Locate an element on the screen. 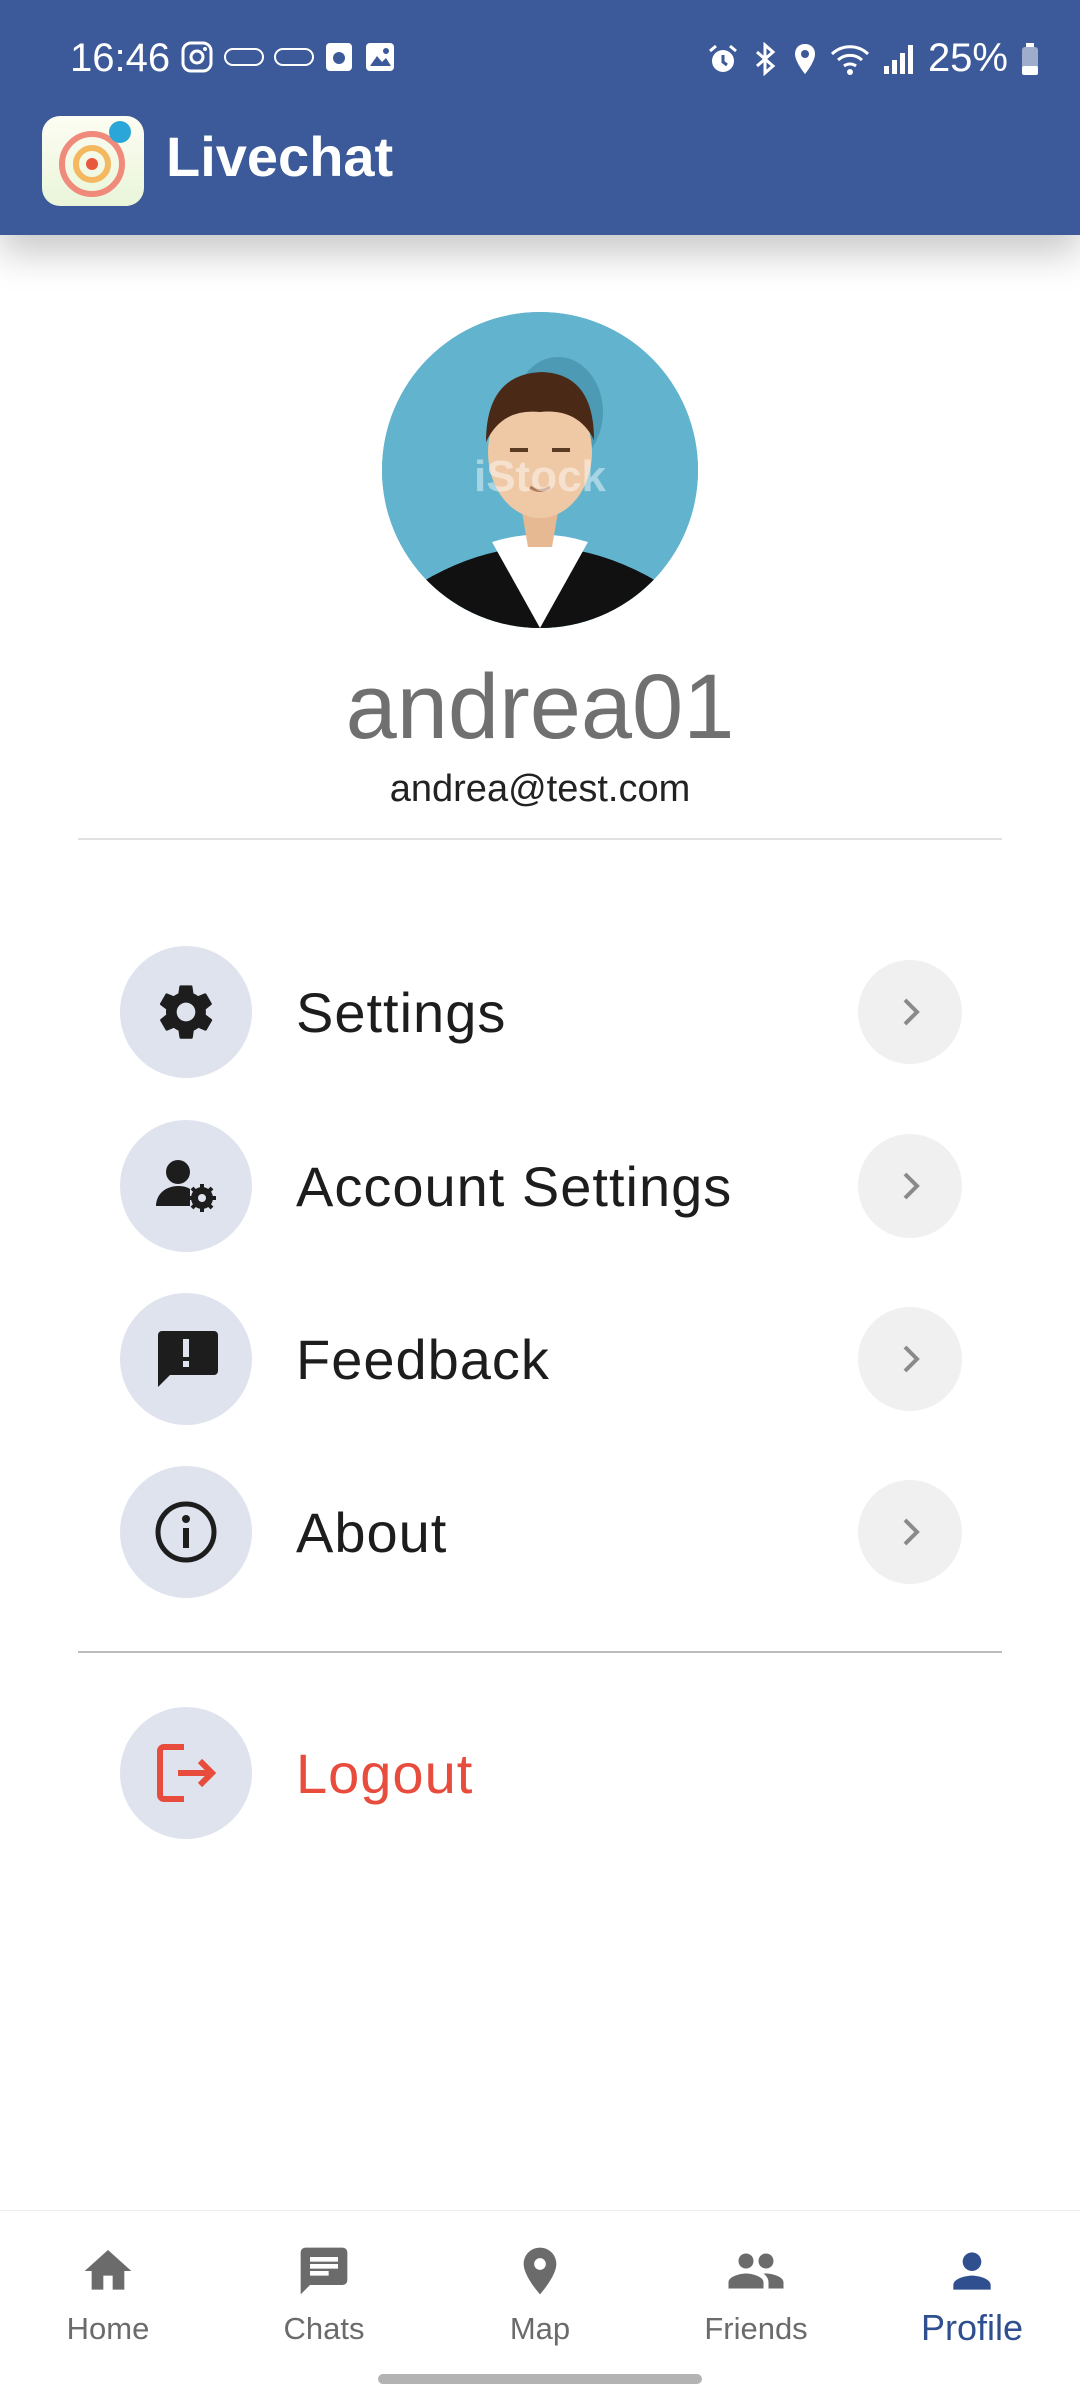  nav-home-label: Home is located at coordinates (108, 2328).